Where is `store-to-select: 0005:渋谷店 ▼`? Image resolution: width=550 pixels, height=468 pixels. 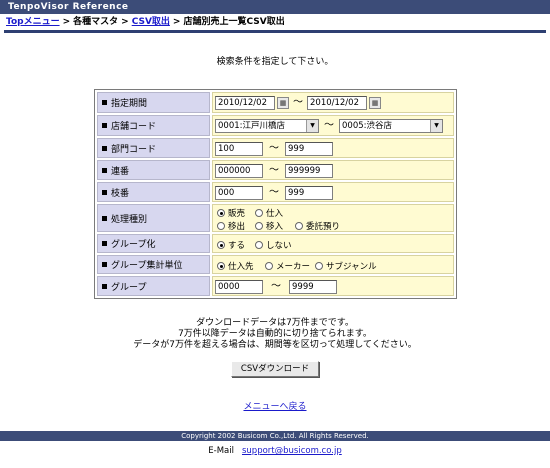
store-to-select: 0005:渋谷店 ▼ is located at coordinates (391, 126).